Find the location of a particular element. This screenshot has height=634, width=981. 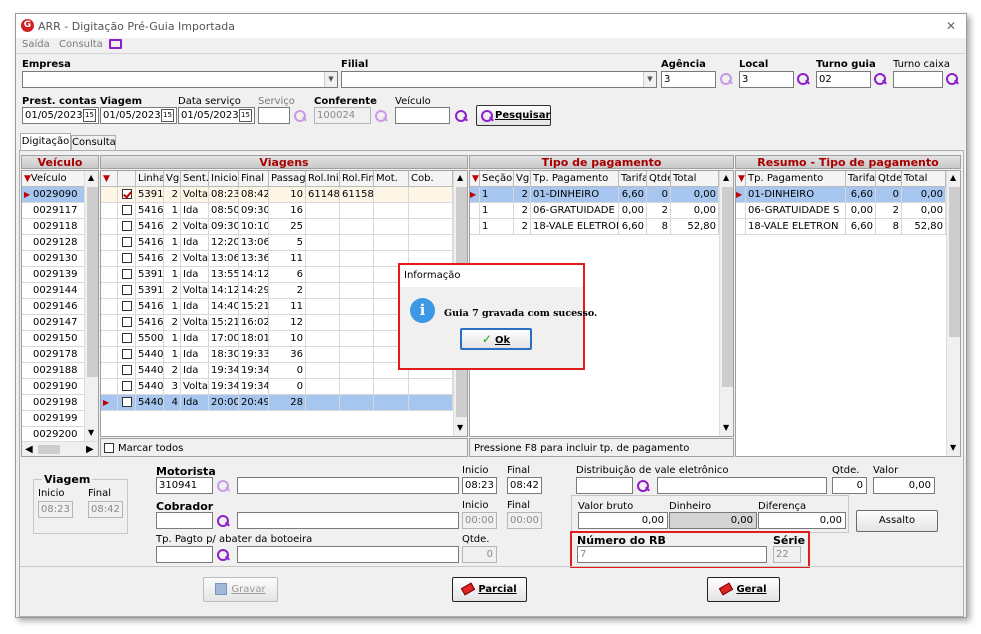

agencia-input: 3 is located at coordinates (688, 79).